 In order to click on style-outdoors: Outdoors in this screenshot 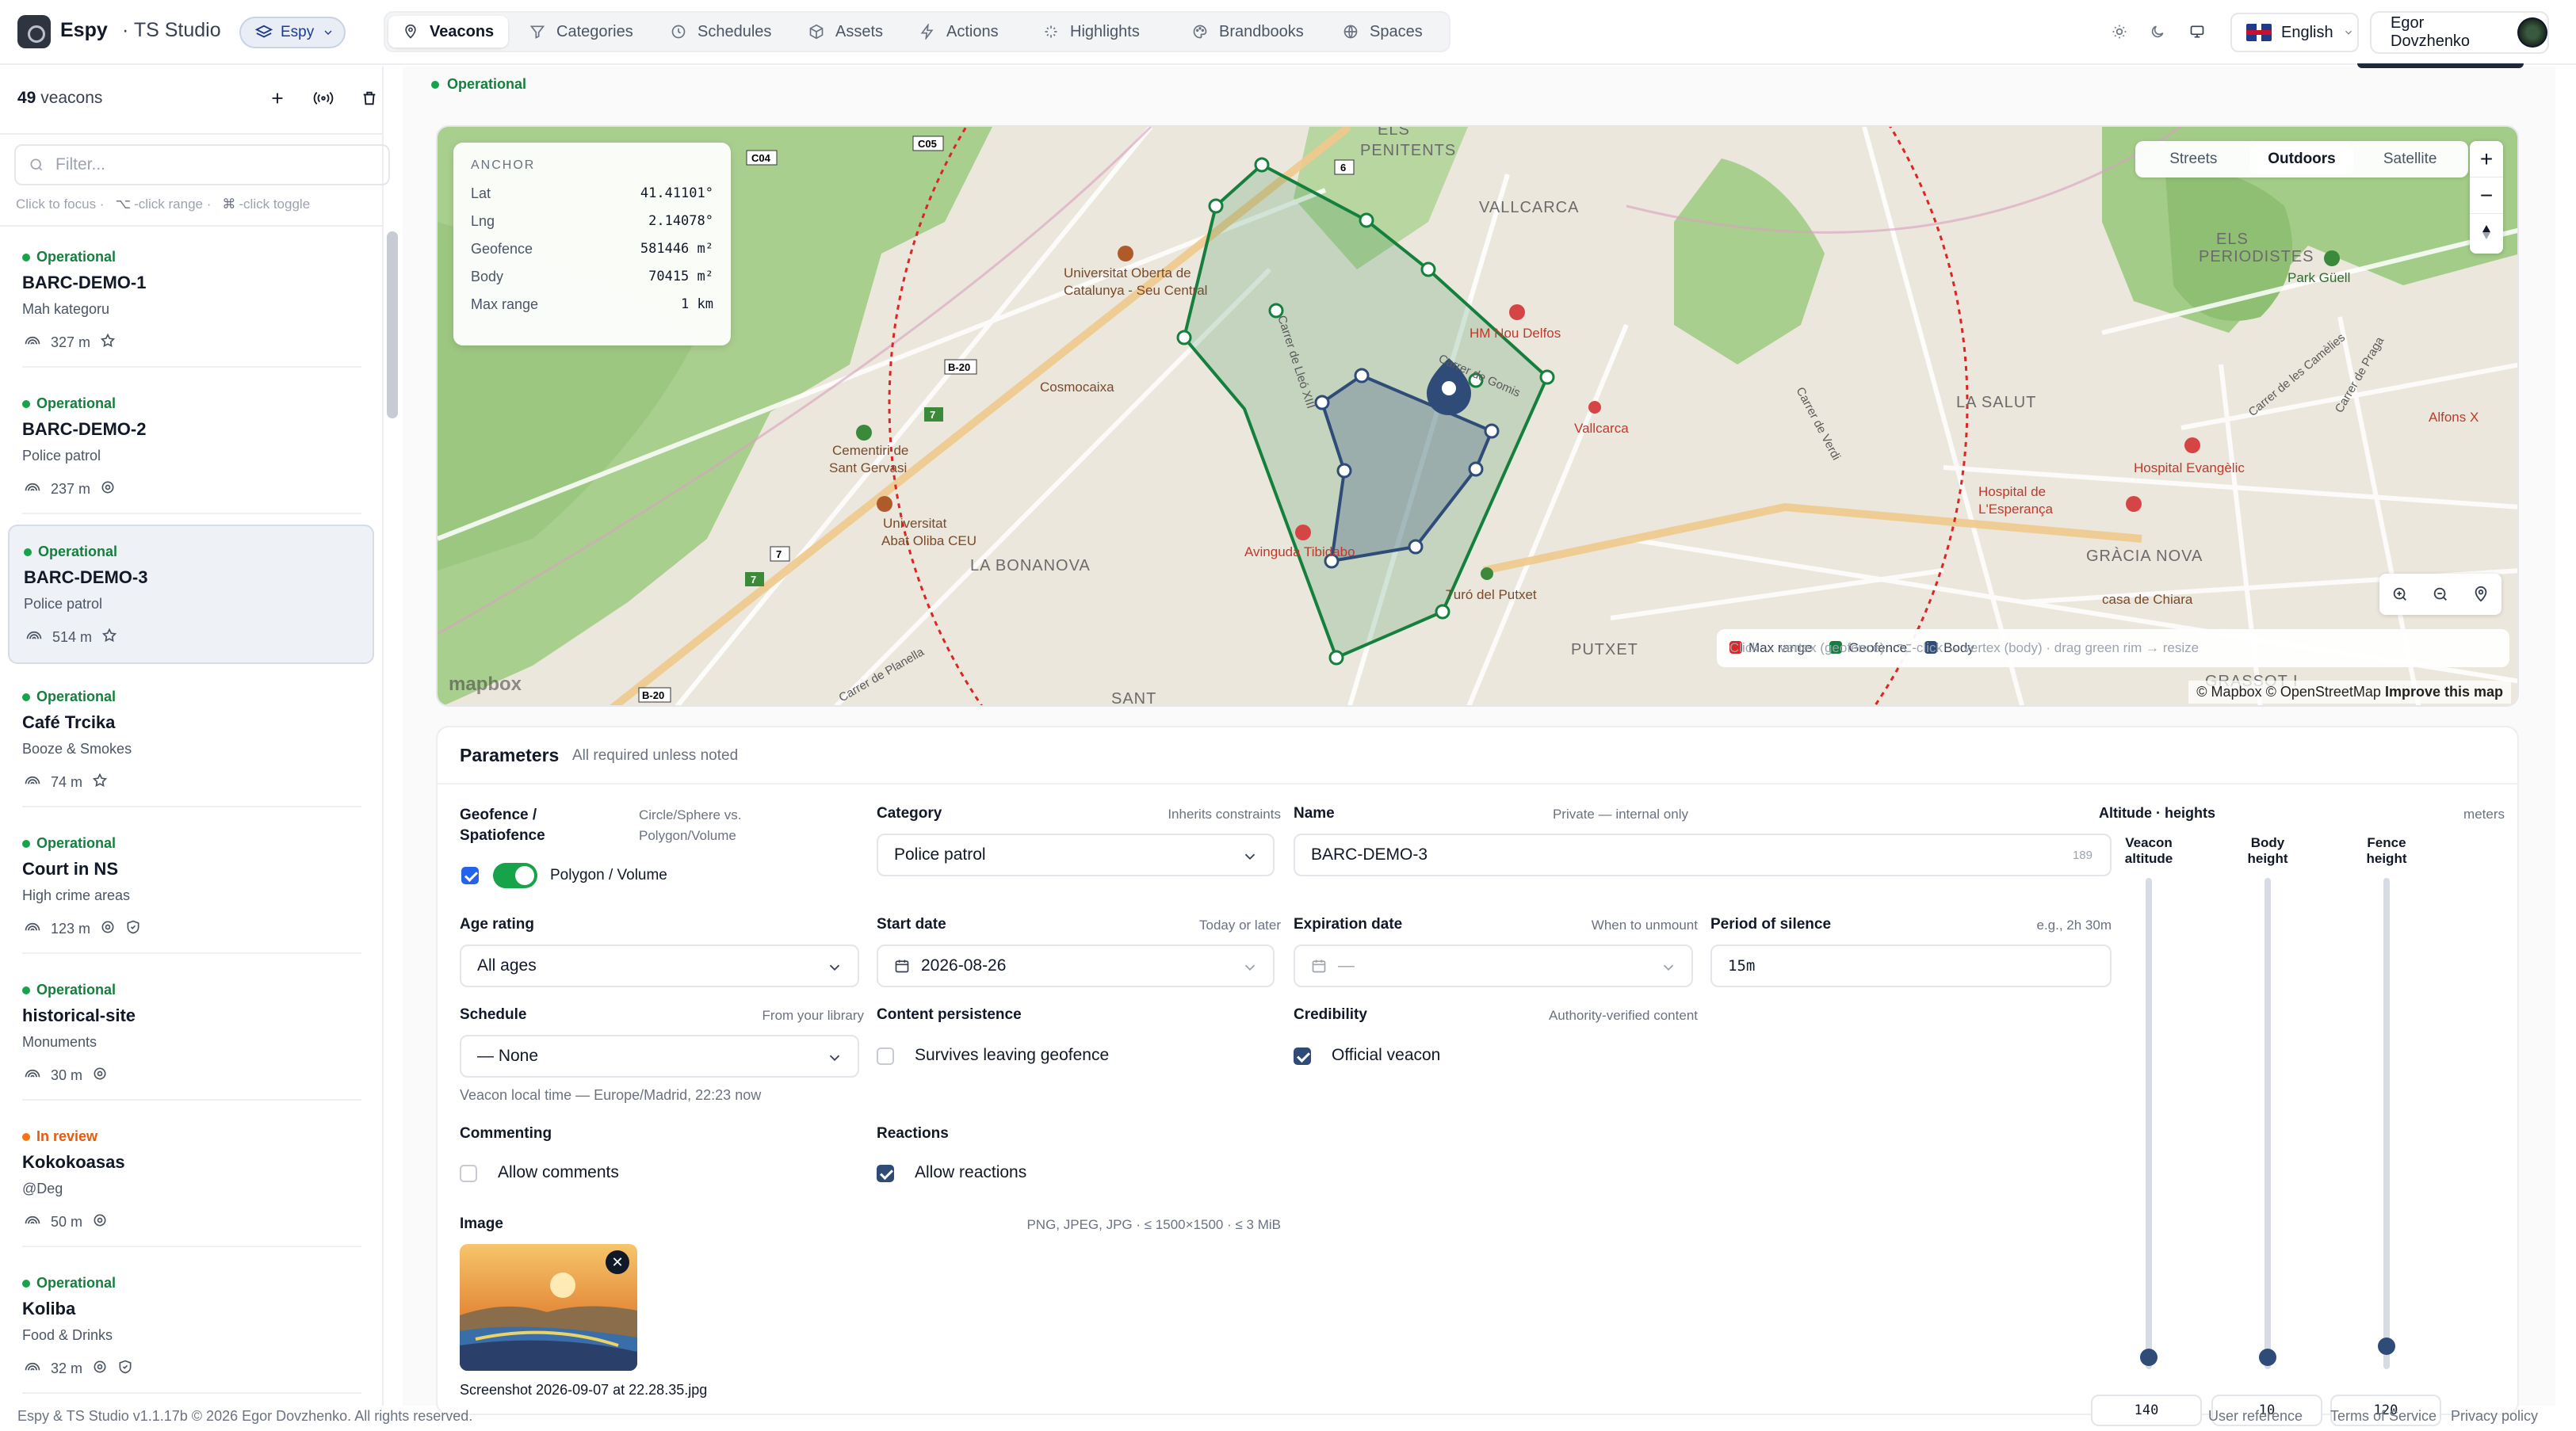, I will do `click(2301, 159)`.